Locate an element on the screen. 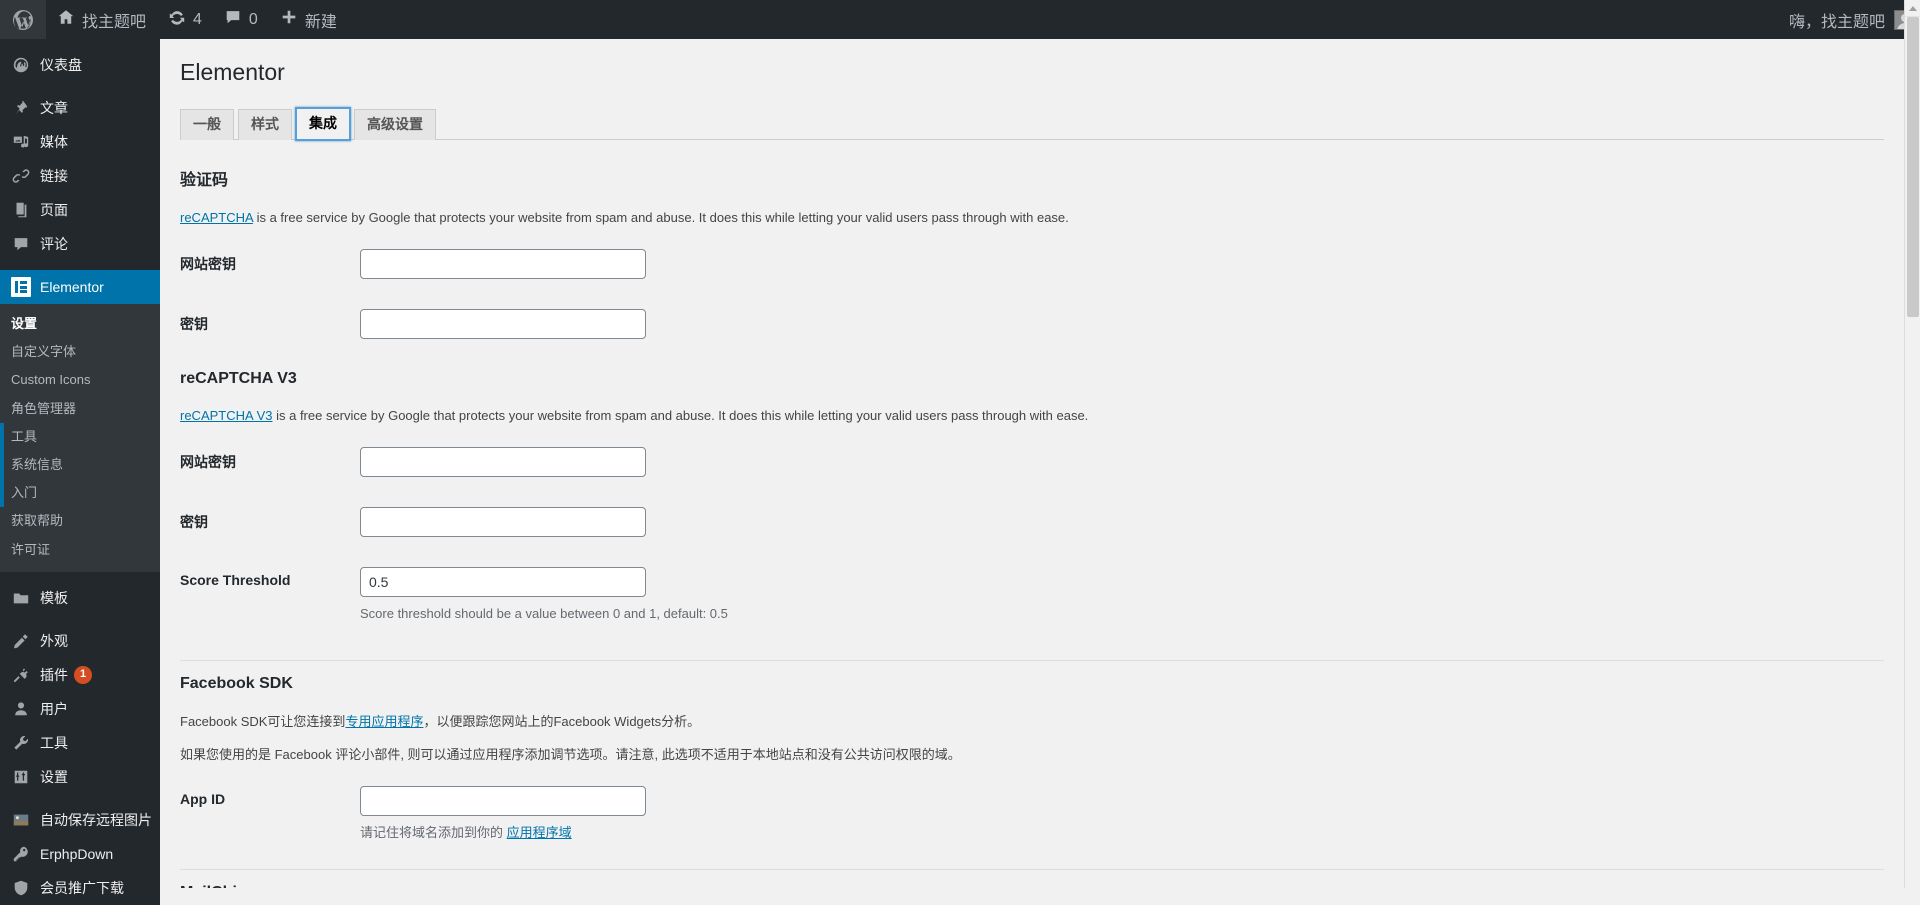 This screenshot has width=1920, height=905. tab-advanced: 高级设置 is located at coordinates (395, 124).